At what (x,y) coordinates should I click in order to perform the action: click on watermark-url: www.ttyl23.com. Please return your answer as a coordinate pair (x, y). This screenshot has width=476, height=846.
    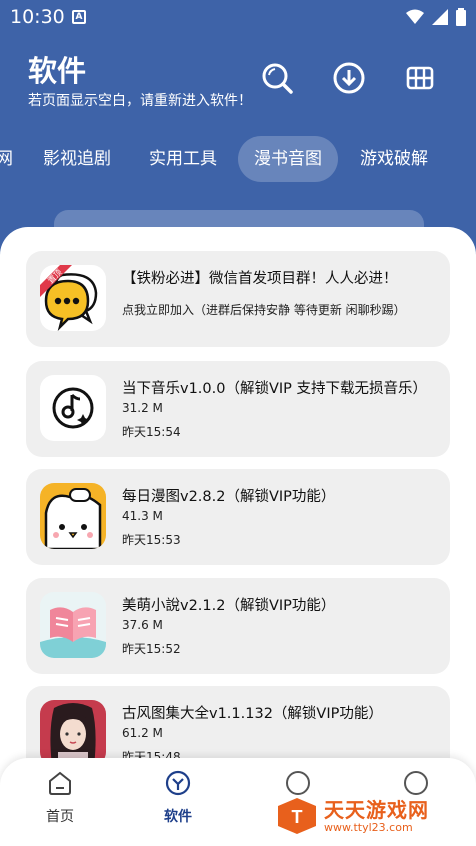
    Looking at the image, I should click on (368, 827).